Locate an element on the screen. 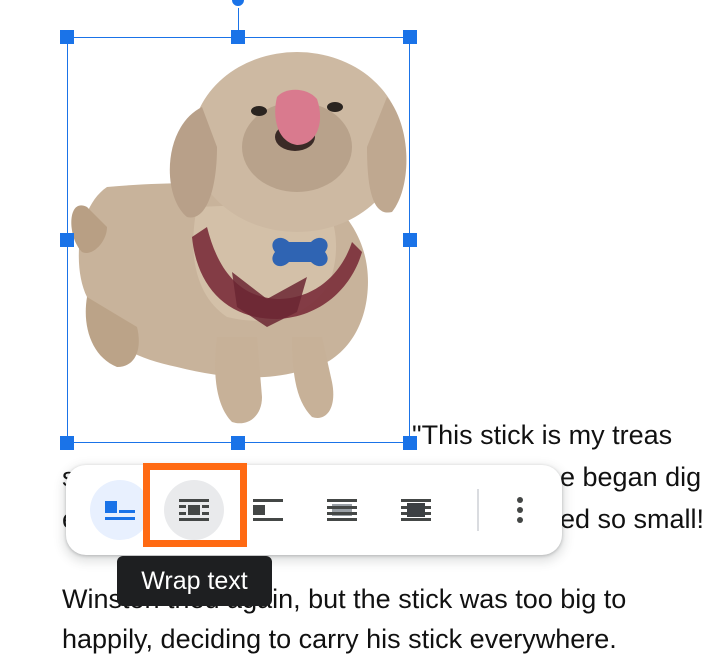  image-wrap-toolbar is located at coordinates (314, 510).